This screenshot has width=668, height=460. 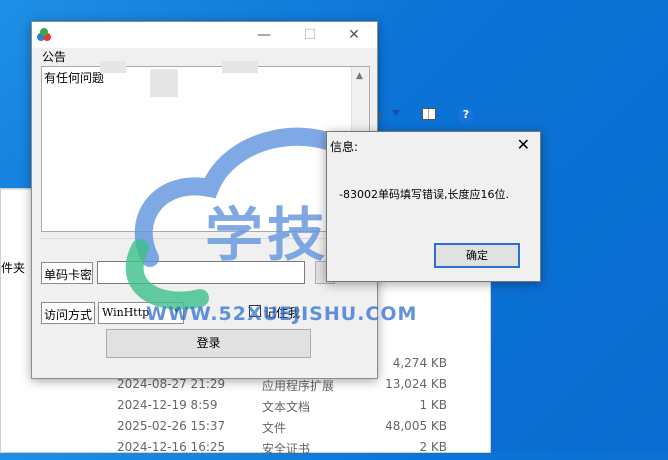 What do you see at coordinates (303, 429) in the screenshot?
I see `file-row: 2025-02-26 15:37 文件 48,005 KB` at bounding box center [303, 429].